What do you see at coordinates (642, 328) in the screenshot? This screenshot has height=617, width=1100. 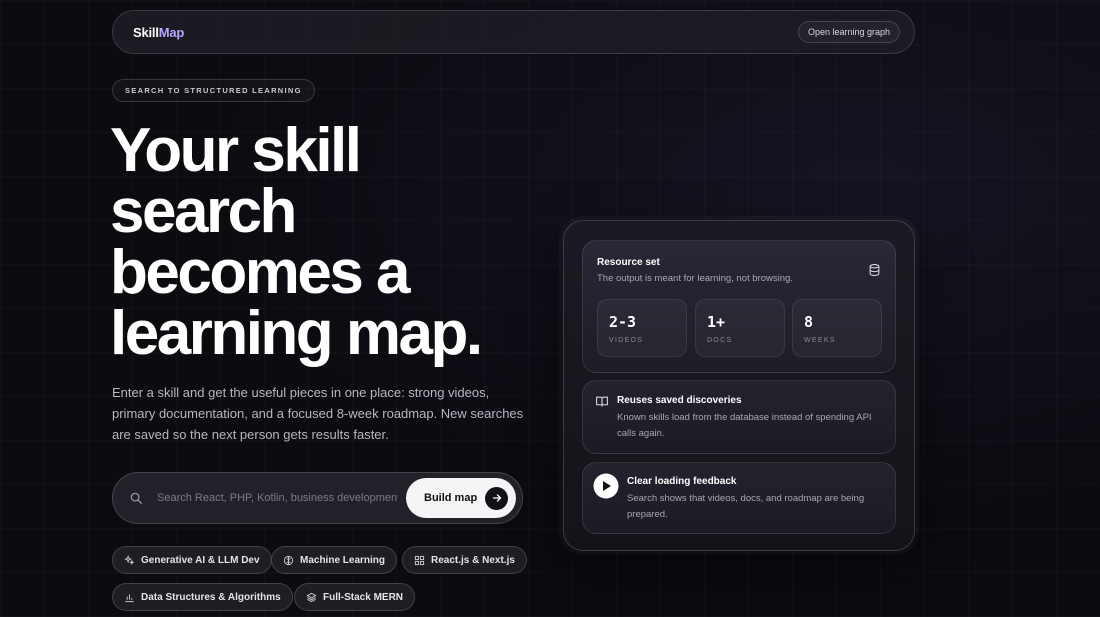 I see `stat-videos: 2-3 VIDEOS` at bounding box center [642, 328].